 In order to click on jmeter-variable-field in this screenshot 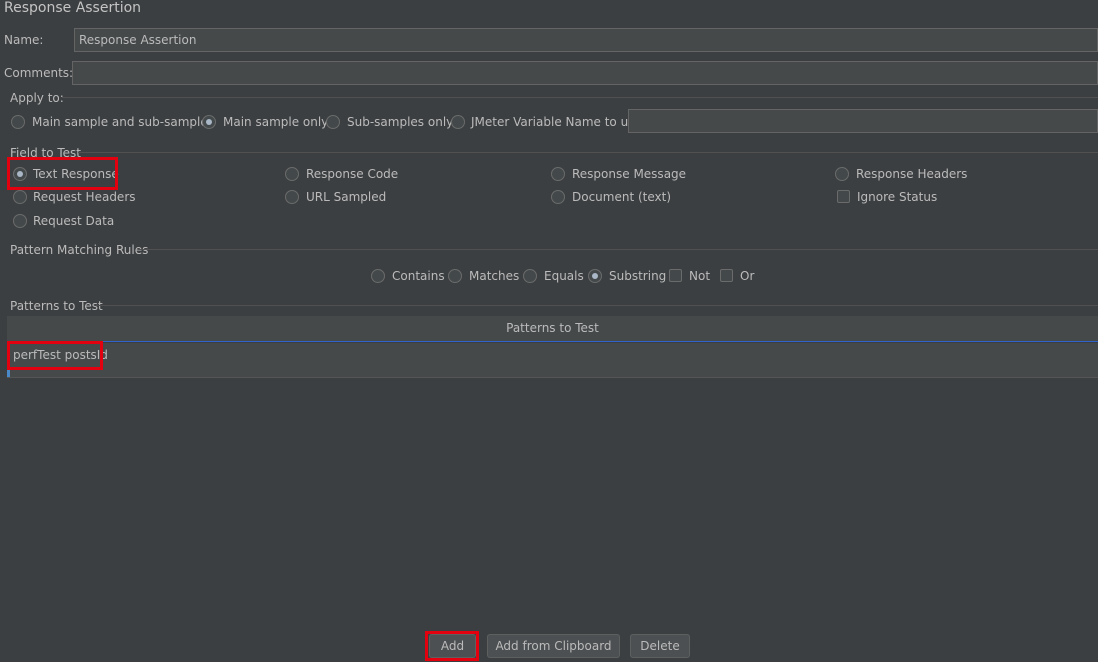, I will do `click(863, 121)`.